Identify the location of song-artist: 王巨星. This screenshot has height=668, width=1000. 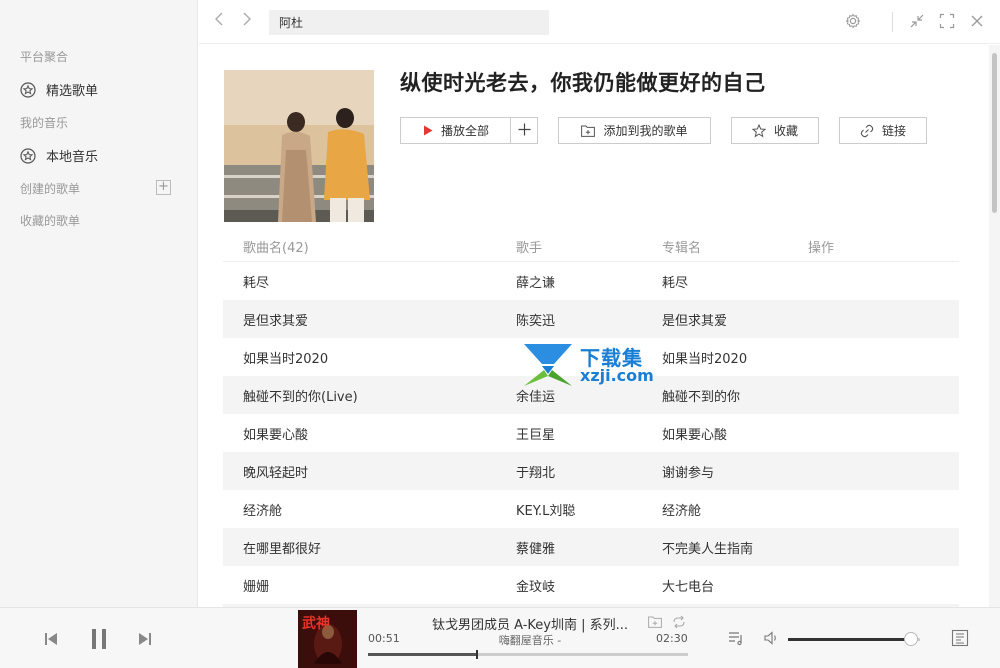
(589, 433).